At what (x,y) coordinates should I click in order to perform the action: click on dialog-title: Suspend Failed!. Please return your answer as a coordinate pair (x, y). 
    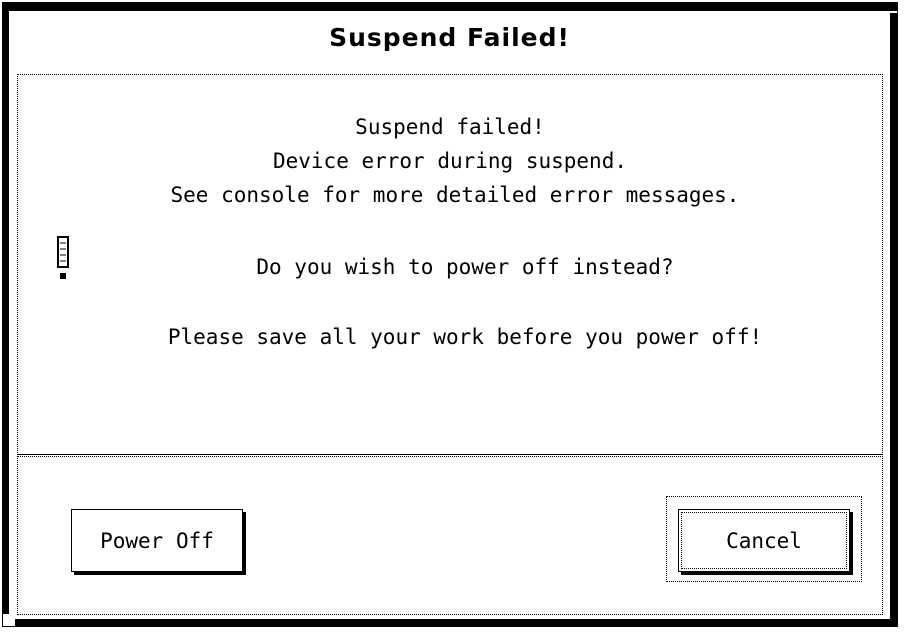
    Looking at the image, I should click on (449, 37).